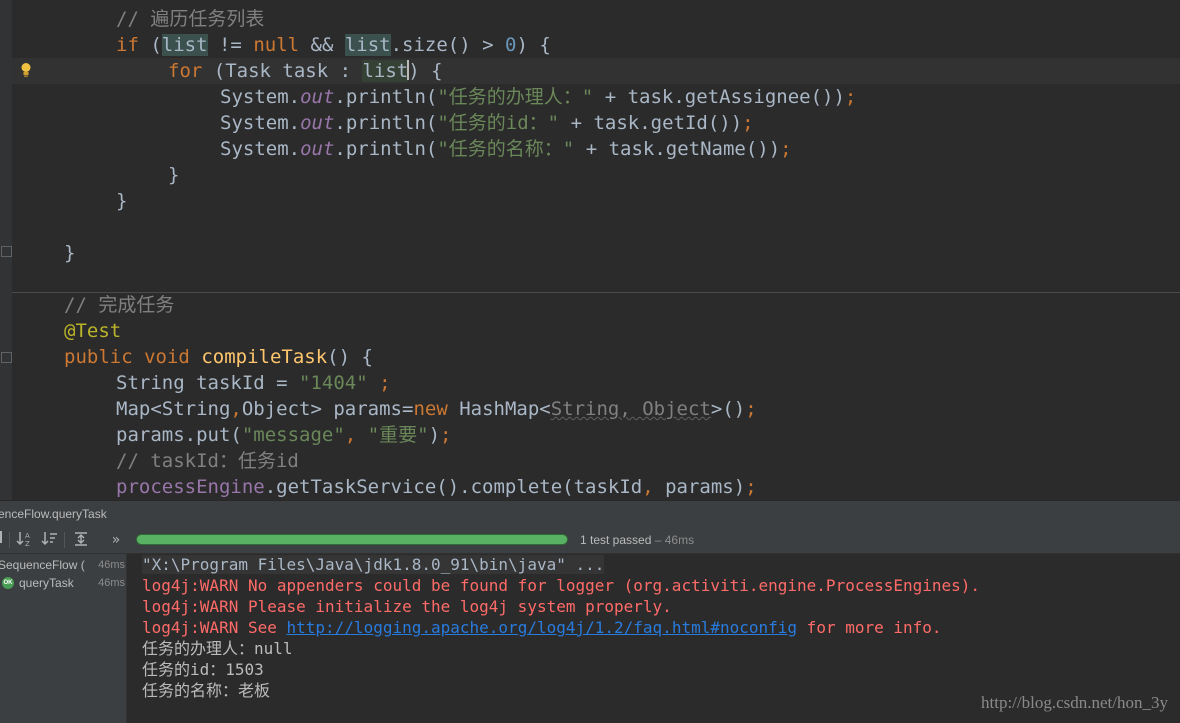 This screenshot has height=723, width=1180. Describe the element at coordinates (430, 409) in the screenshot. I see `code-token: new` at that location.